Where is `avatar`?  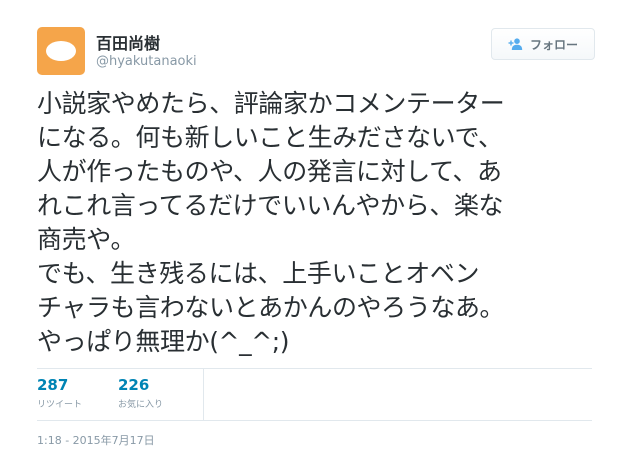
avatar is located at coordinates (61, 51).